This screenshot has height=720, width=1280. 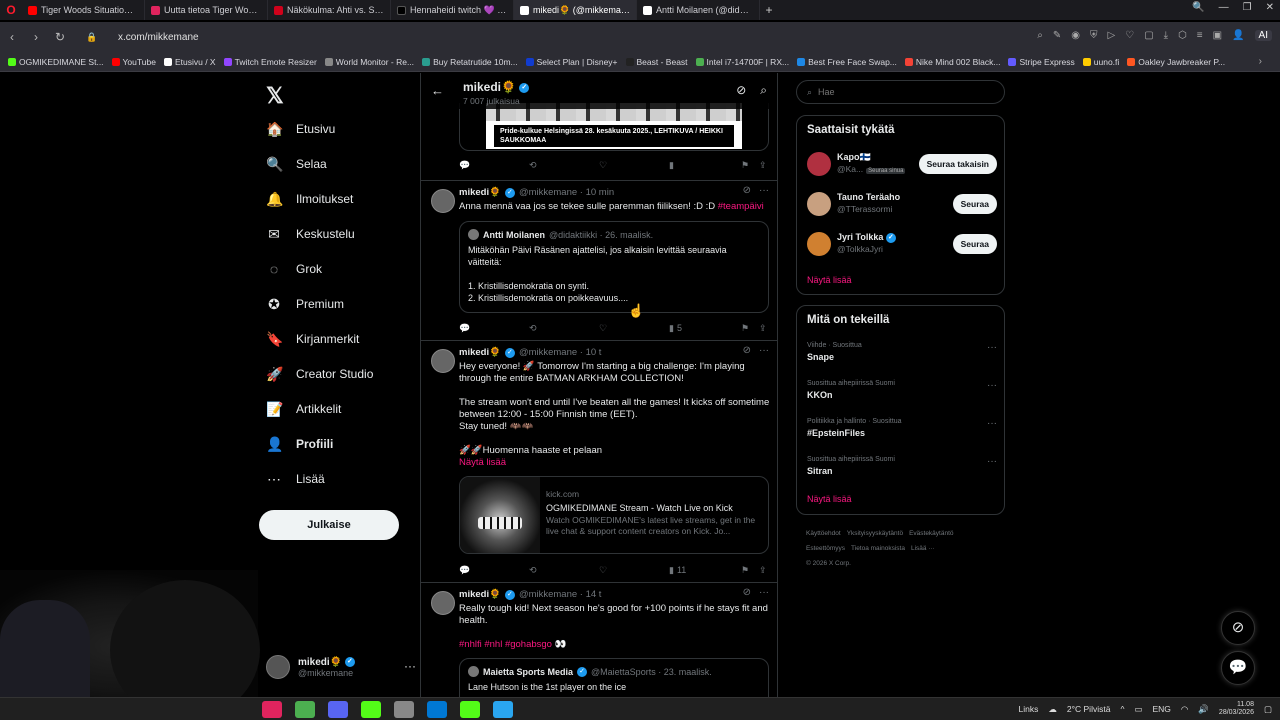 I want to click on suggested-account: Tauno Teräaho @TTerassormi Seuraa, so click(x=902, y=204).